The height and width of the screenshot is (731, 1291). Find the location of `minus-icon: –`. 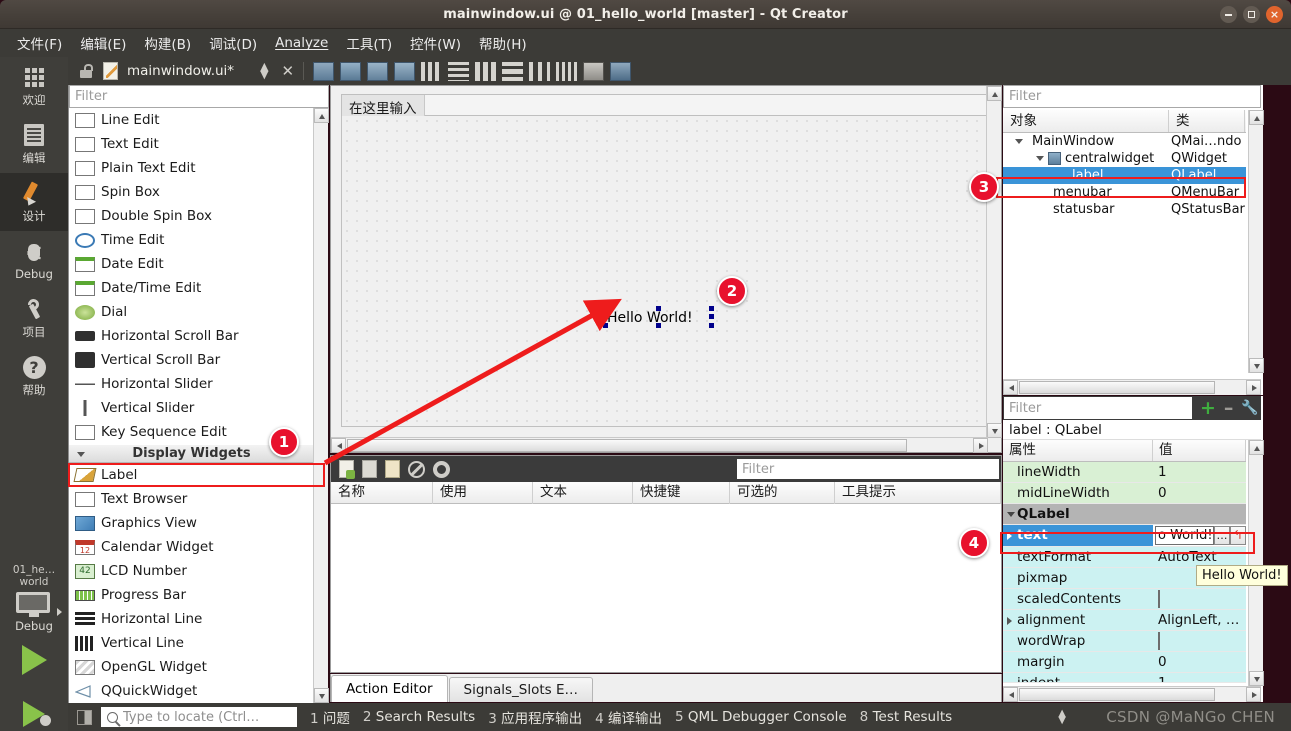

minus-icon: – is located at coordinates (1229, 408).